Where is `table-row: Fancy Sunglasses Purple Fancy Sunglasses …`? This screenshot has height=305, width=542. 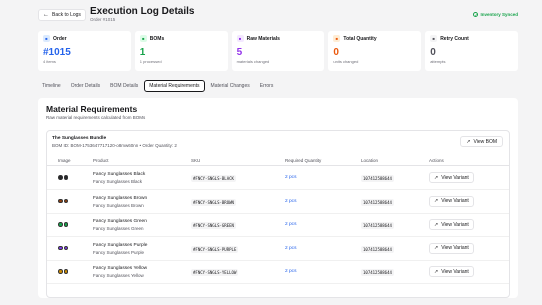
table-row: Fancy Sunglasses Purple Fancy Sunglasses … is located at coordinates (278, 249).